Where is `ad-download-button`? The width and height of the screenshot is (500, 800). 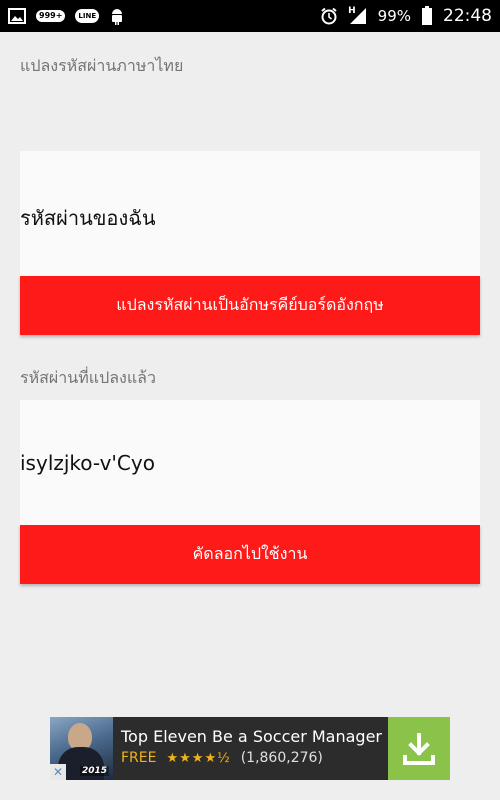 ad-download-button is located at coordinates (419, 748).